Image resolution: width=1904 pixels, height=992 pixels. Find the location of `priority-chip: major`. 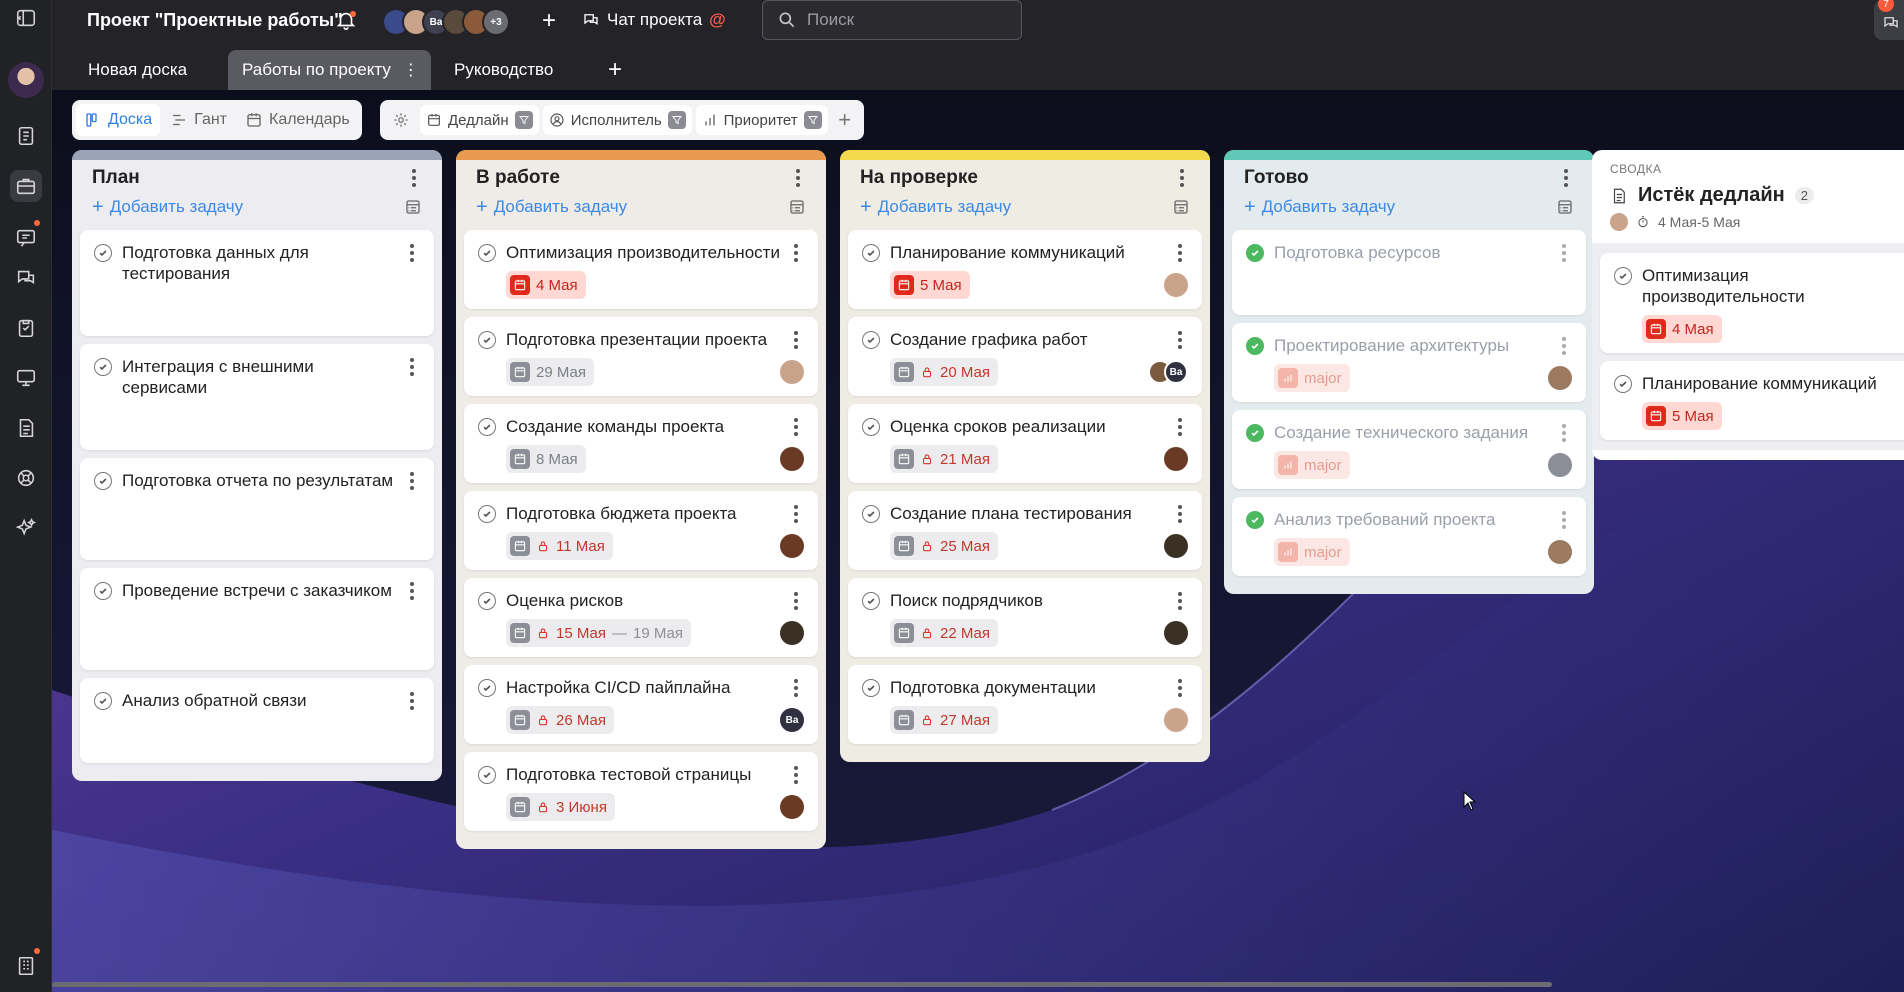

priority-chip: major is located at coordinates (1312, 465).